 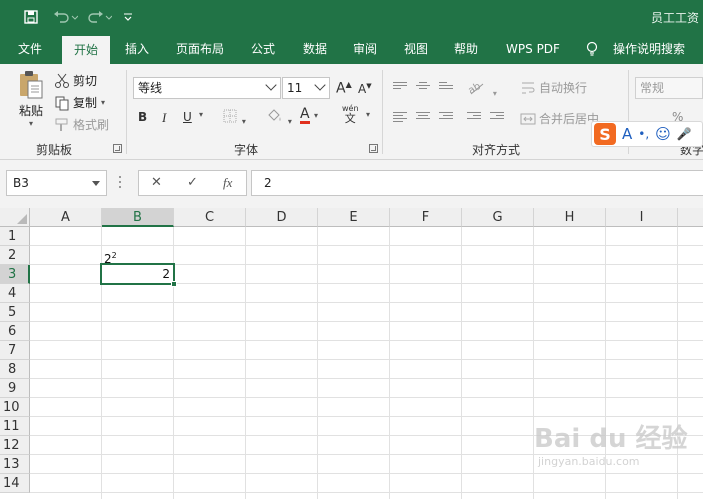 What do you see at coordinates (15, 445) in the screenshot?
I see `row-header-12: 12` at bounding box center [15, 445].